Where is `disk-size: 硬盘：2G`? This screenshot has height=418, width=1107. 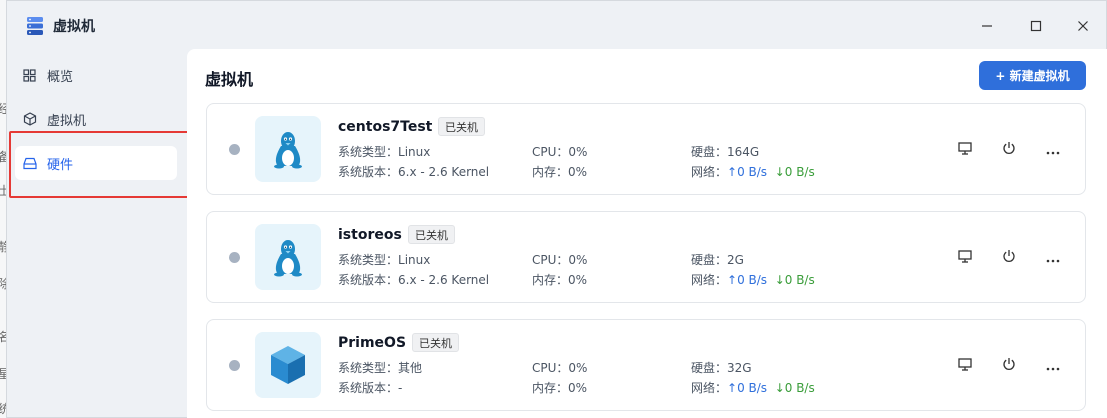 disk-size: 硬盘：2G is located at coordinates (717, 259).